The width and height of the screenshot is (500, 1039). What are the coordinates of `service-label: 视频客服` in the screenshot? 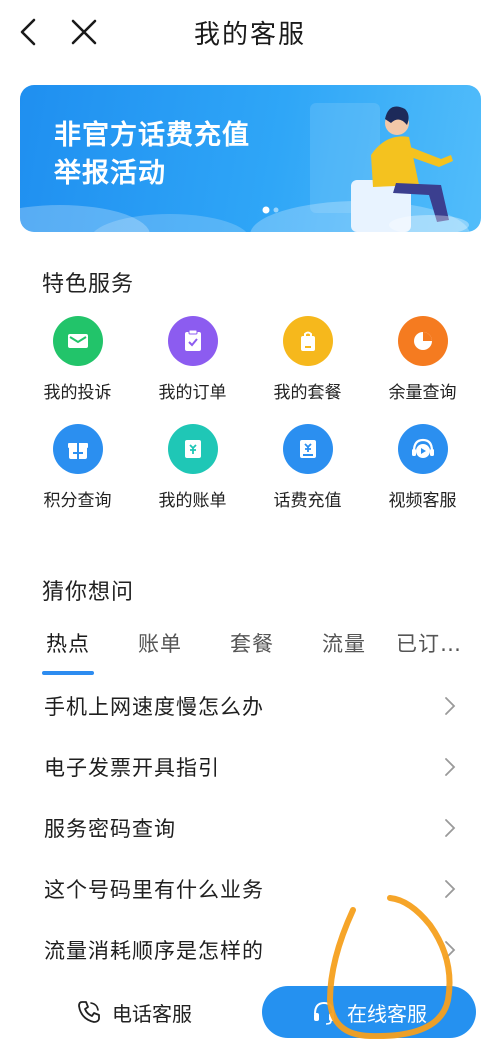 It's located at (422, 501).